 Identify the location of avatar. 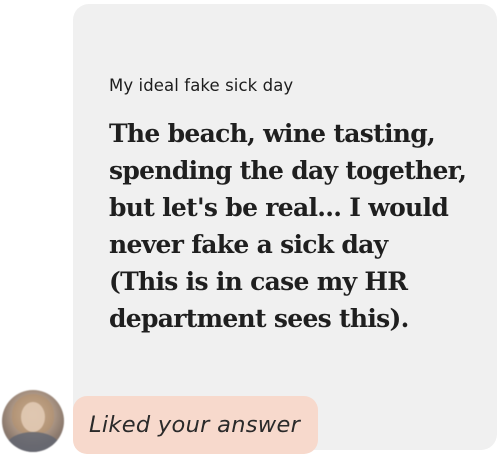
(33, 421).